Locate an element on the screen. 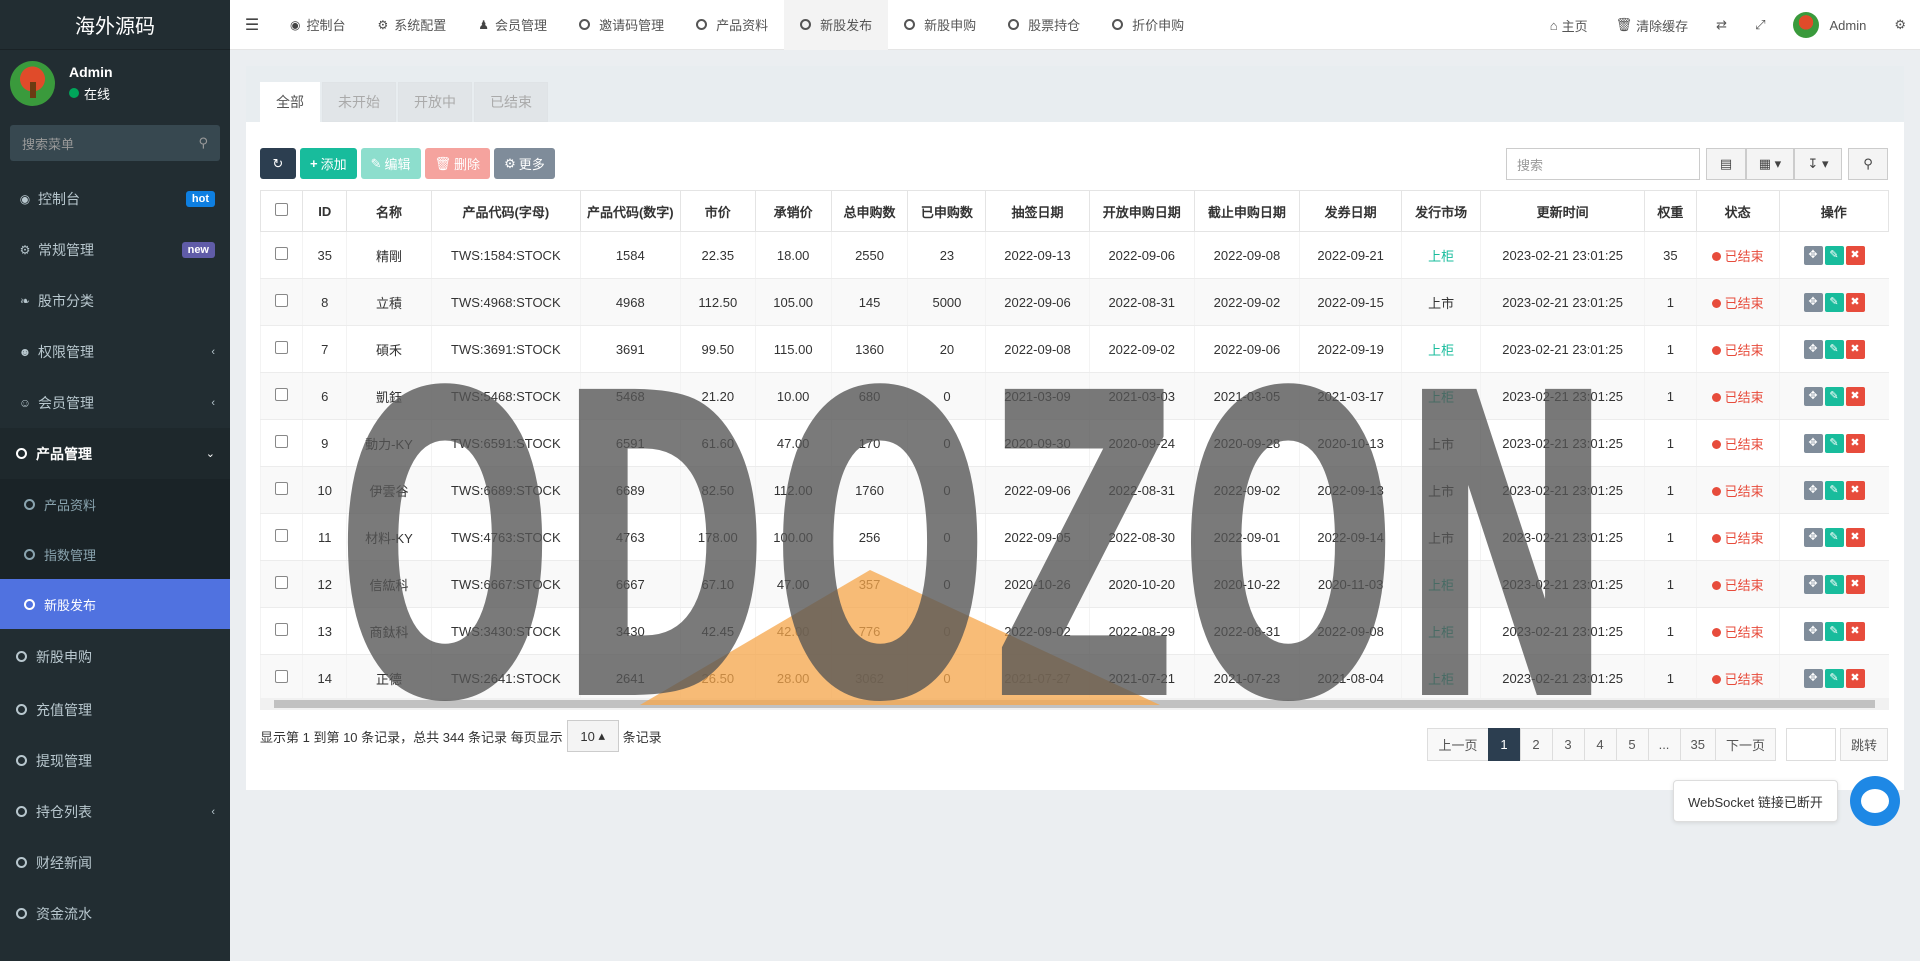  admin-menu: Admin is located at coordinates (1829, 25).